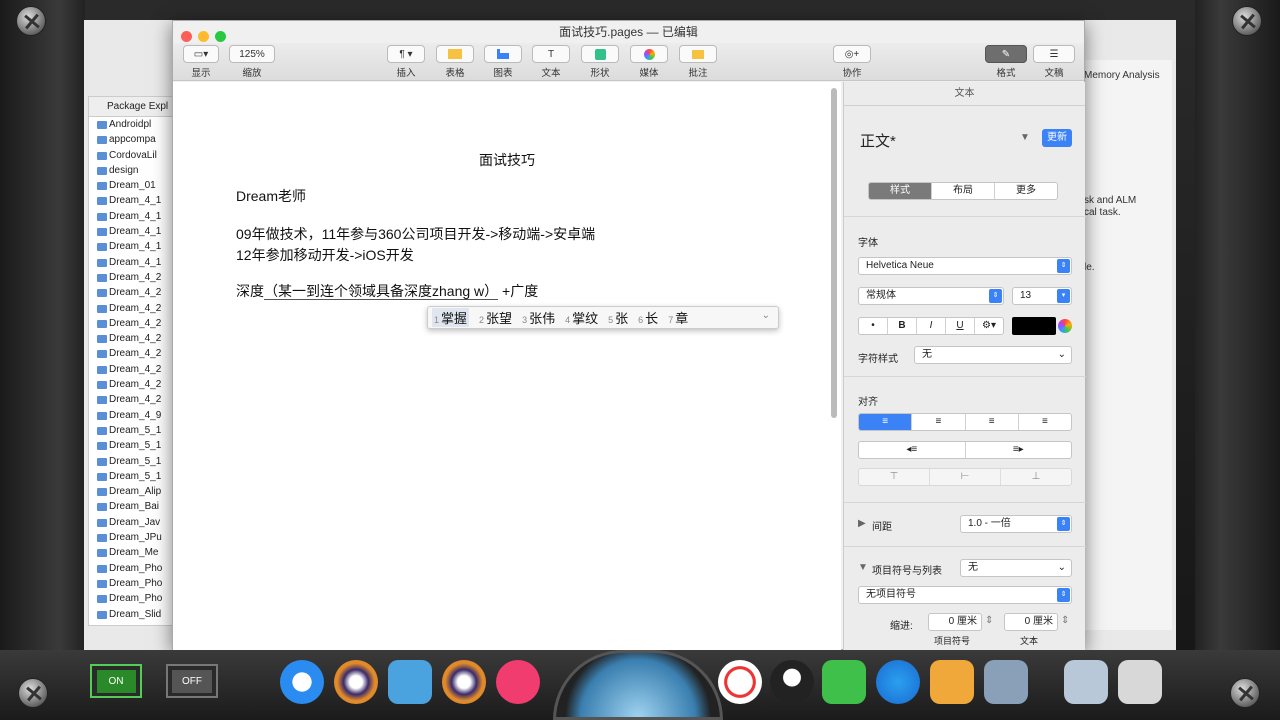 The image size is (1280, 720). Describe the element at coordinates (131, 170) in the screenshot. I see `package-item: design` at that location.